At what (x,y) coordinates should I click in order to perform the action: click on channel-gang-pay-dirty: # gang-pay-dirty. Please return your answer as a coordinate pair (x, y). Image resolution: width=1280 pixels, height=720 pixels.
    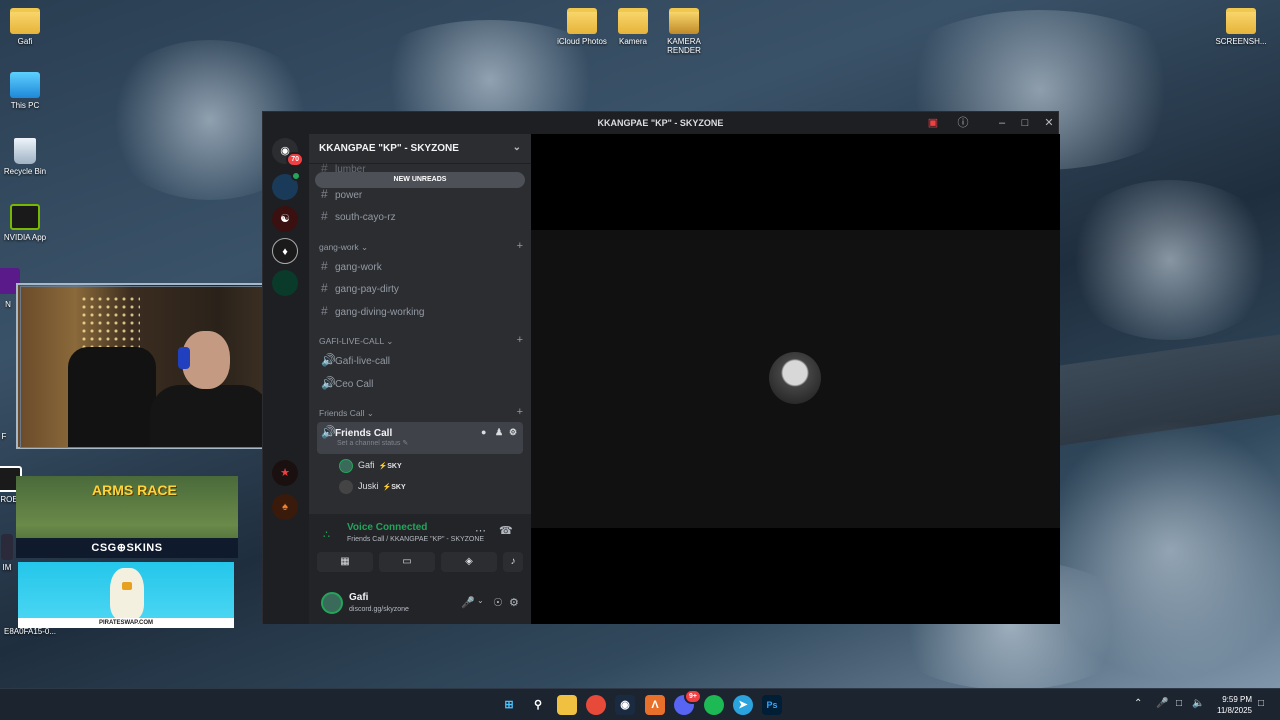
    Looking at the image, I should click on (420, 288).